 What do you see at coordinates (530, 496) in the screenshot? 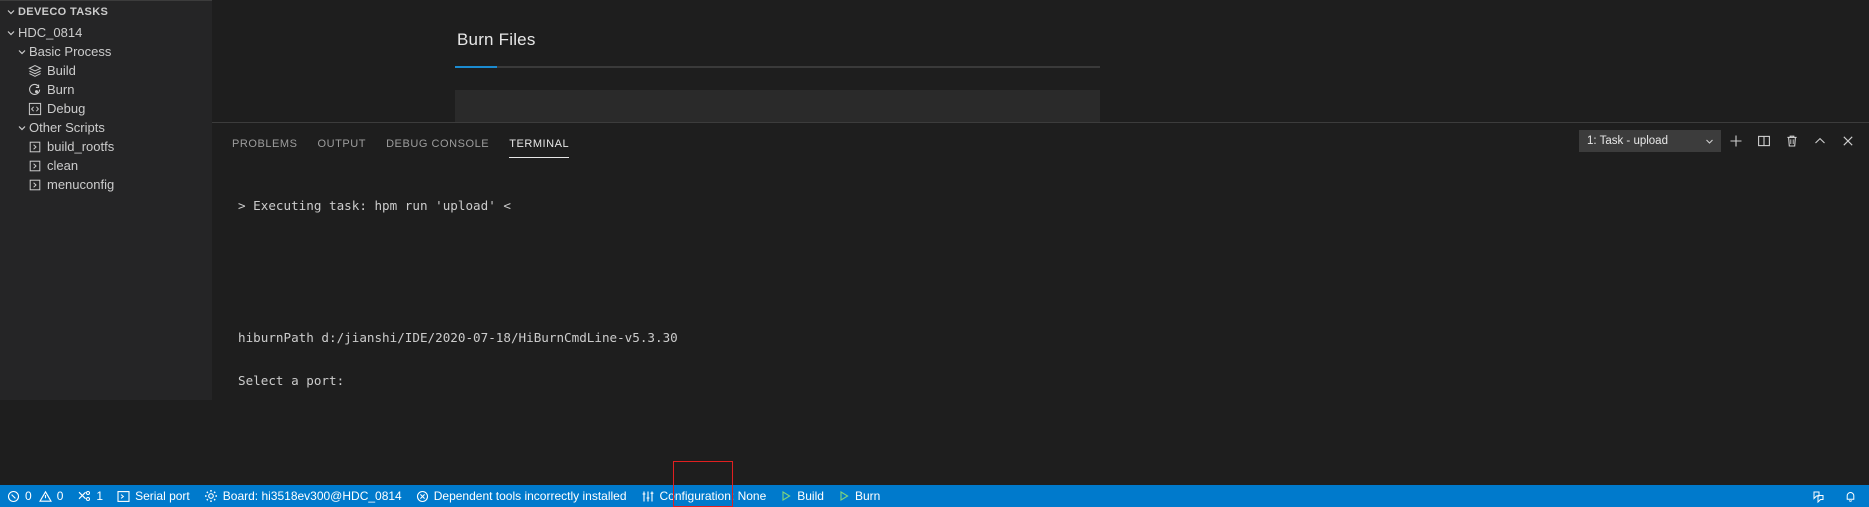
I see `dependent-tools-label: Dependent tools incorrectly installed` at bounding box center [530, 496].